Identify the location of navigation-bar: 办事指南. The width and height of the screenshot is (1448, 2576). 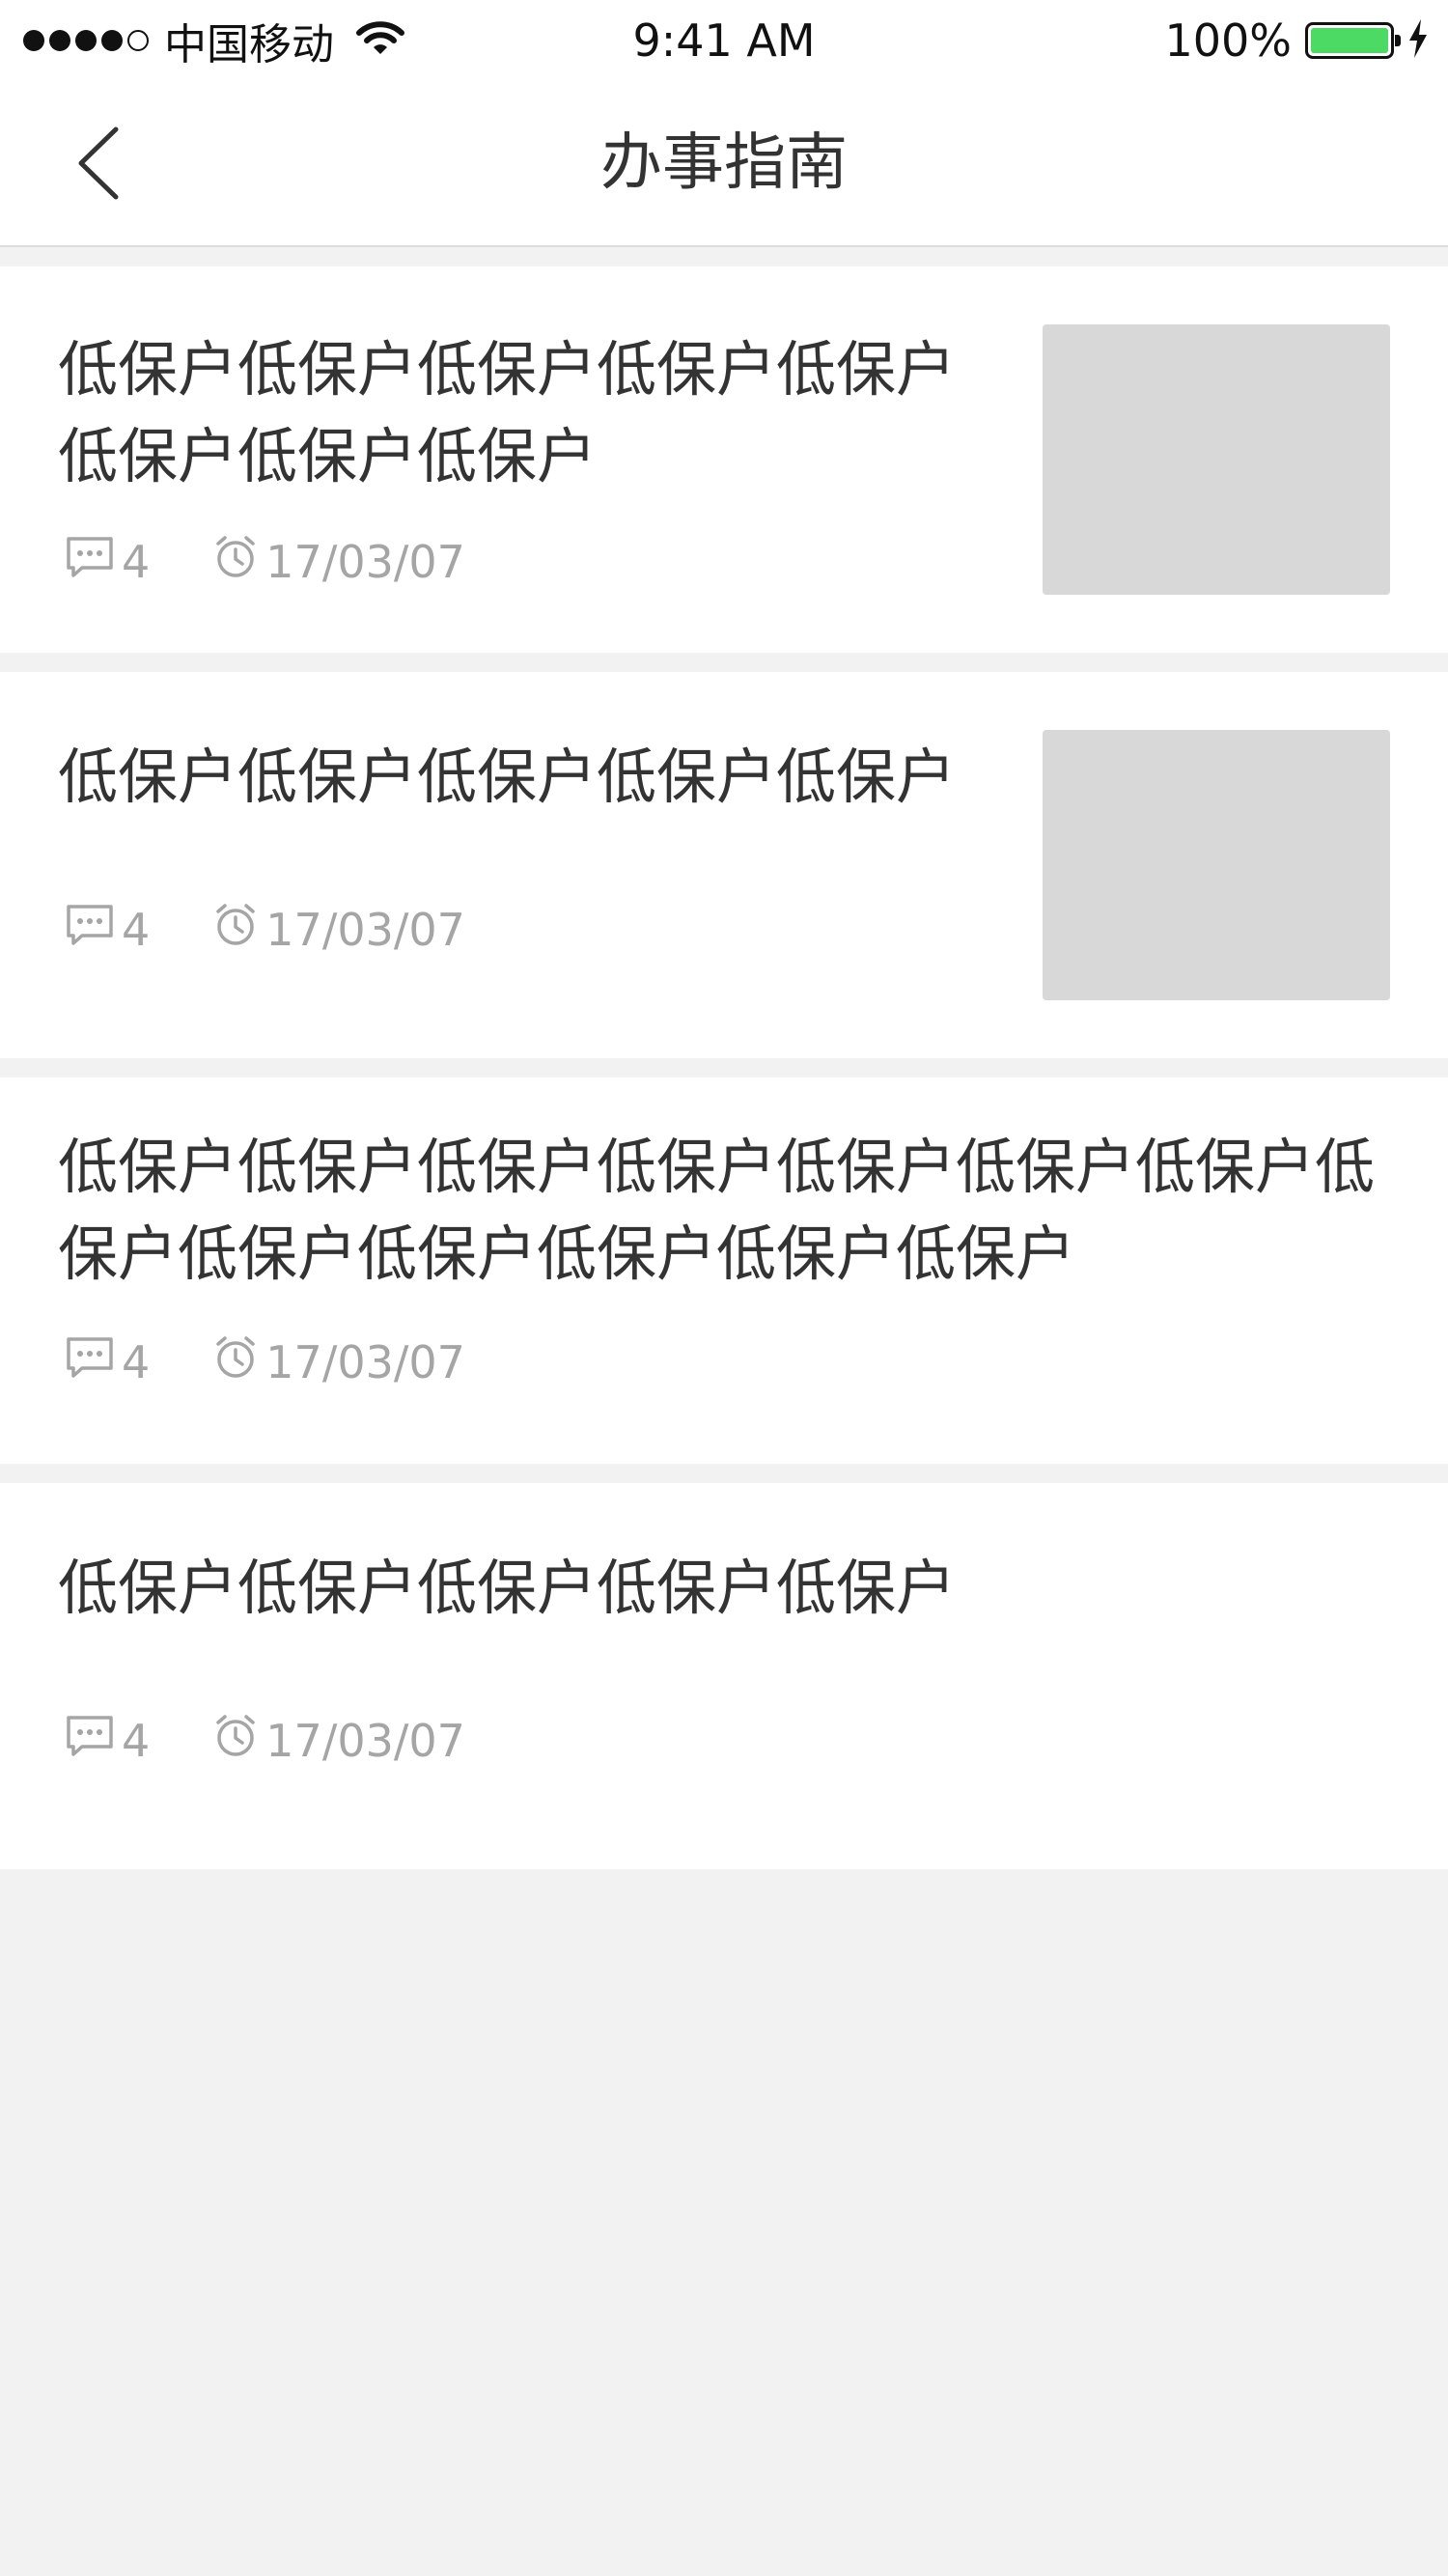
(724, 164).